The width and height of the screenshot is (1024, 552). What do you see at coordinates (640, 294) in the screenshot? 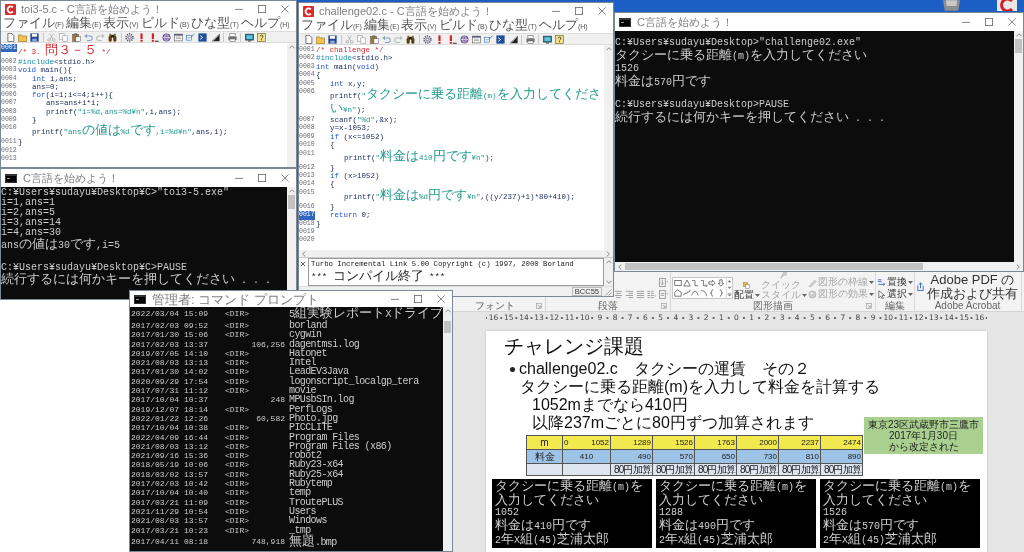
I see `justify-icon` at bounding box center [640, 294].